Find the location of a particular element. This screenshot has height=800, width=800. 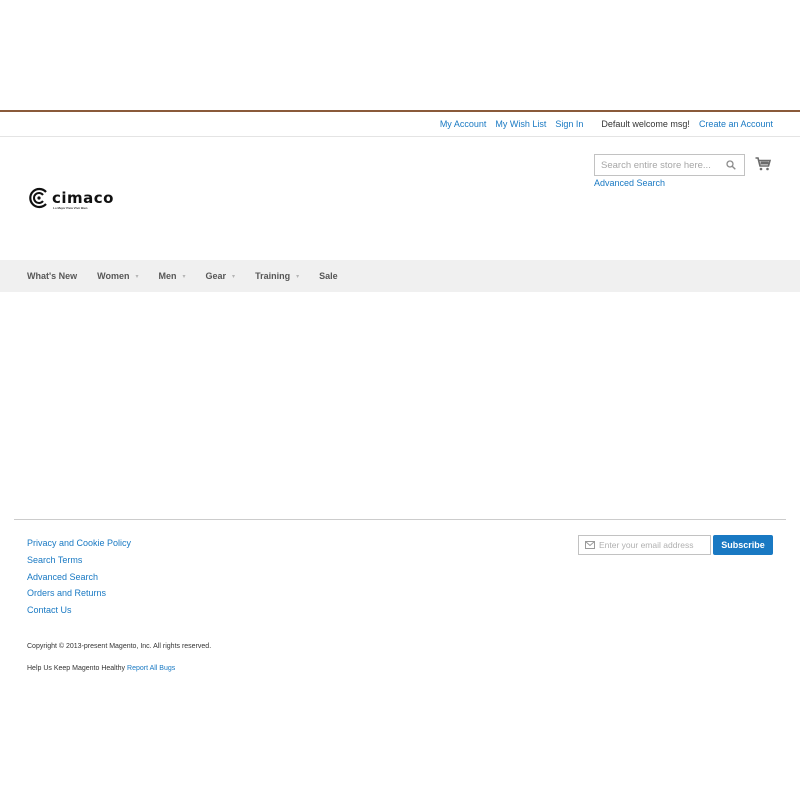

newsletter-email-input is located at coordinates (654, 545).